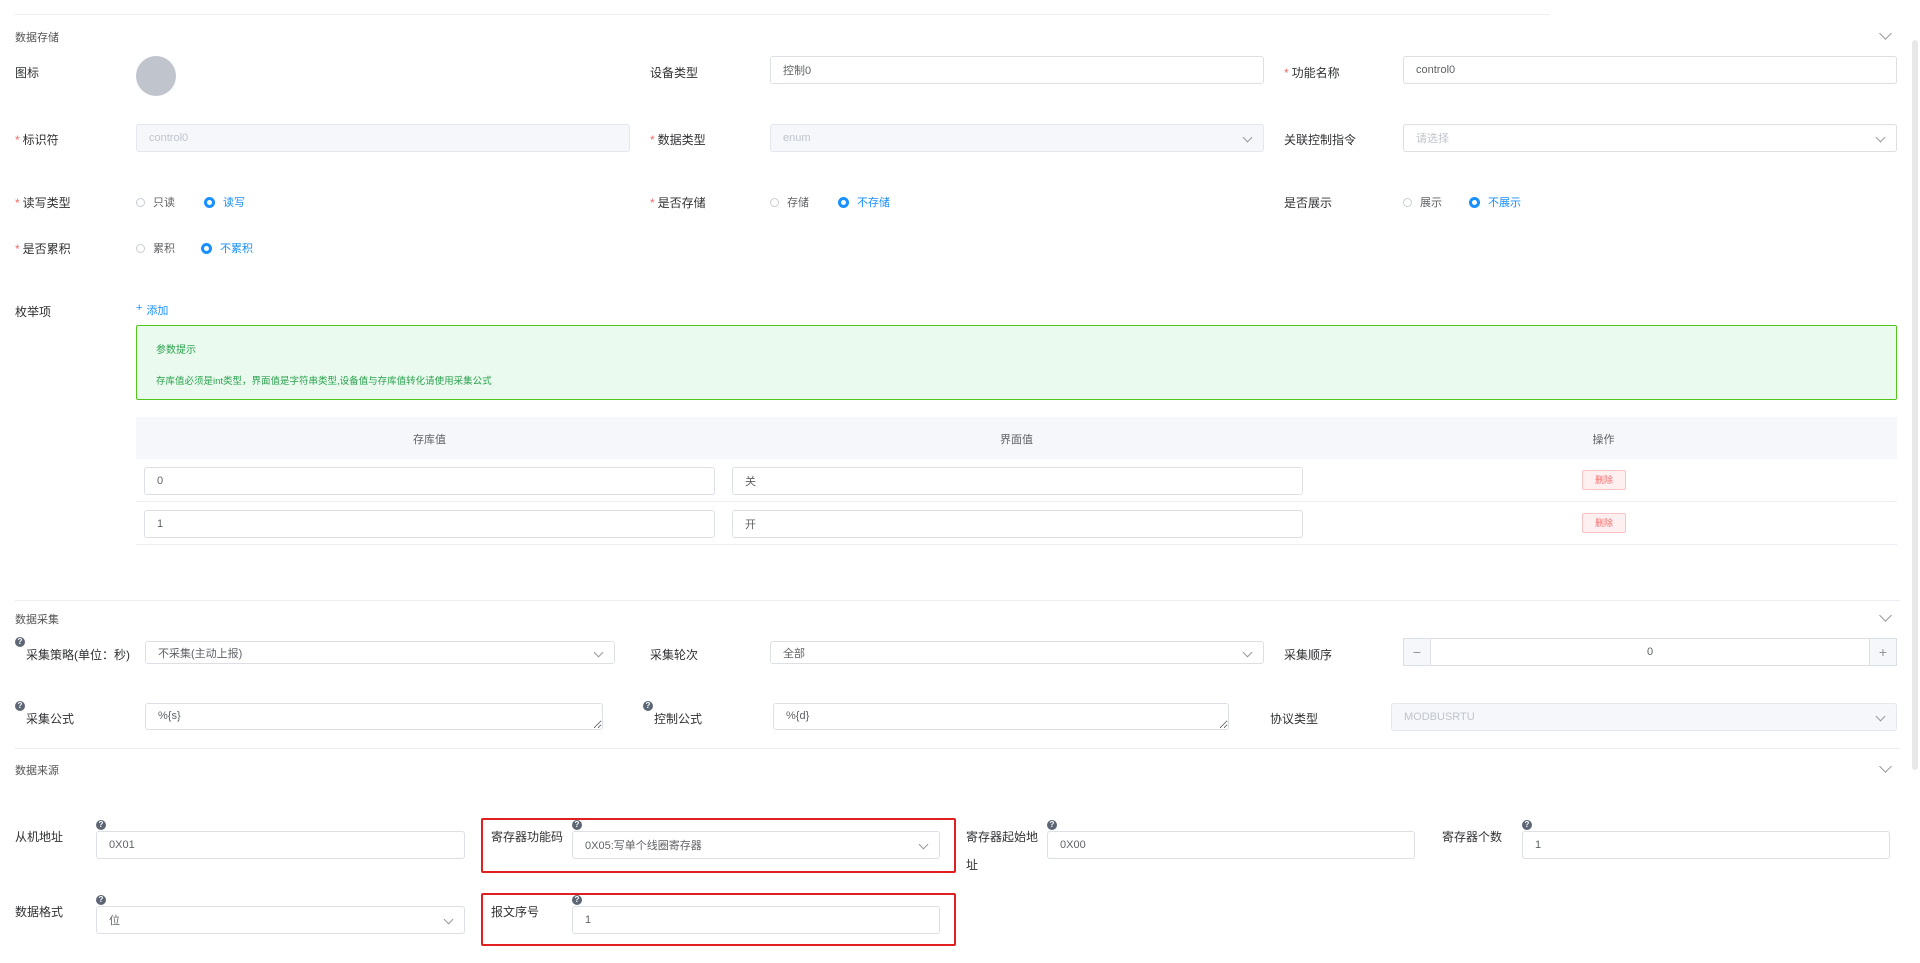  I want to click on store-label: 是否存储, so click(678, 202).